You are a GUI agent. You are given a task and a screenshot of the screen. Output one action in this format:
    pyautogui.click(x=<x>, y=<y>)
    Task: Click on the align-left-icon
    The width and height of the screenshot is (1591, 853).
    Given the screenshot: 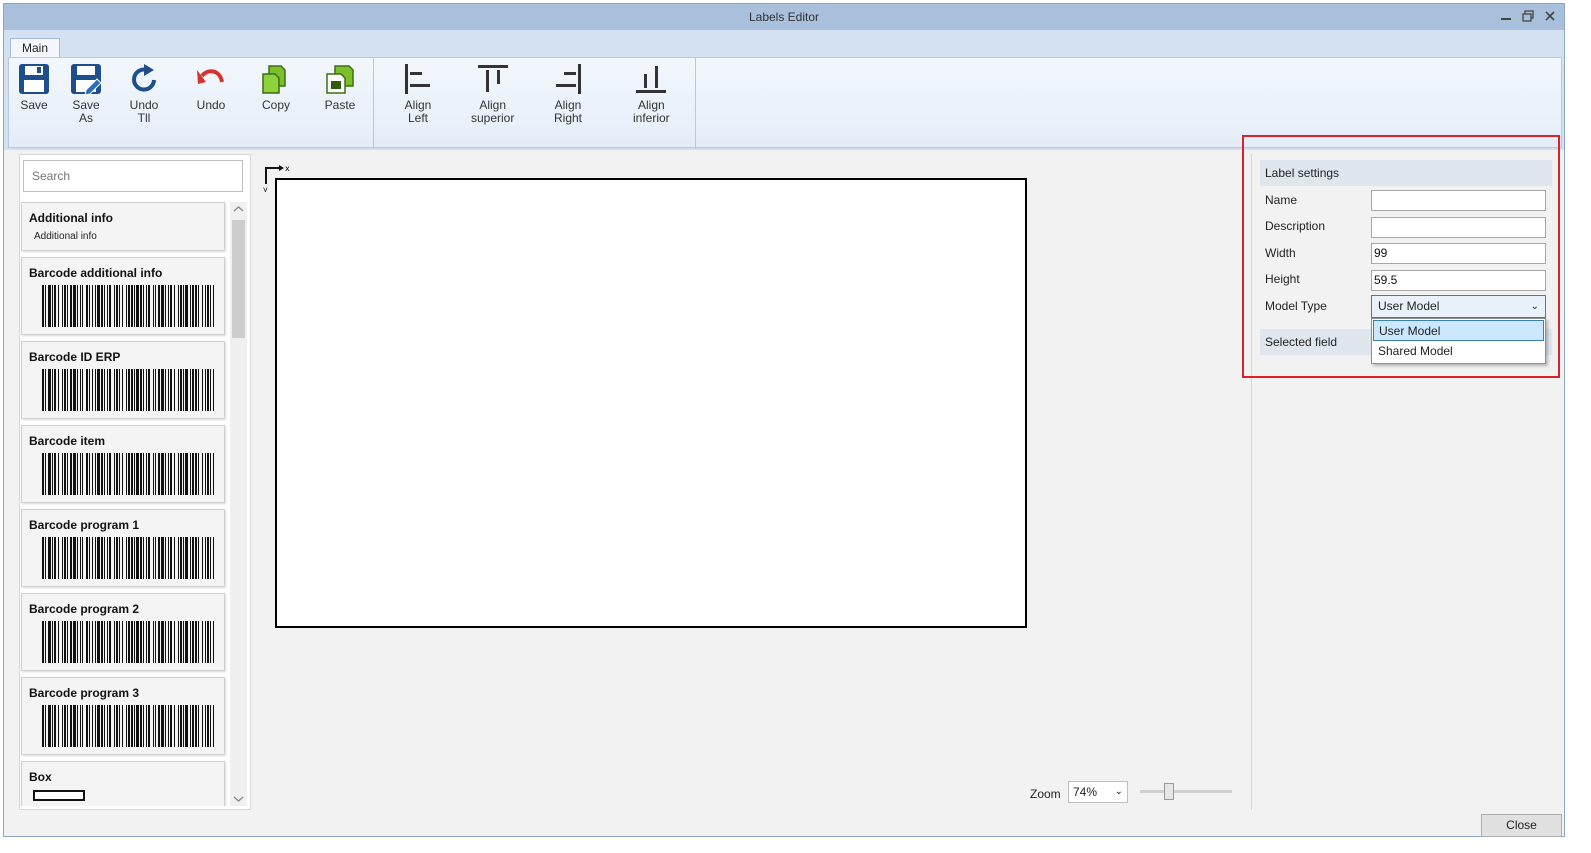 What is the action you would take?
    pyautogui.click(x=417, y=79)
    